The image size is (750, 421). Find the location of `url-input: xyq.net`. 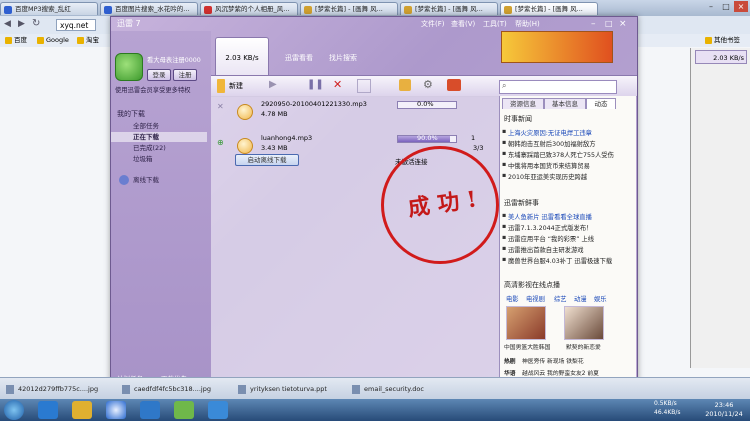

url-input: xyq.net is located at coordinates (76, 25).